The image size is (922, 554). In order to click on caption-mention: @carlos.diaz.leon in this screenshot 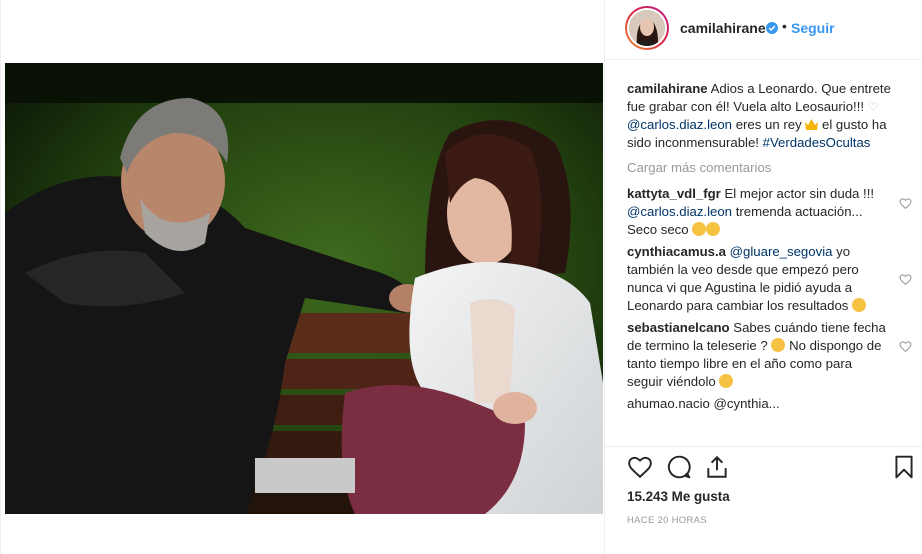, I will do `click(679, 124)`.